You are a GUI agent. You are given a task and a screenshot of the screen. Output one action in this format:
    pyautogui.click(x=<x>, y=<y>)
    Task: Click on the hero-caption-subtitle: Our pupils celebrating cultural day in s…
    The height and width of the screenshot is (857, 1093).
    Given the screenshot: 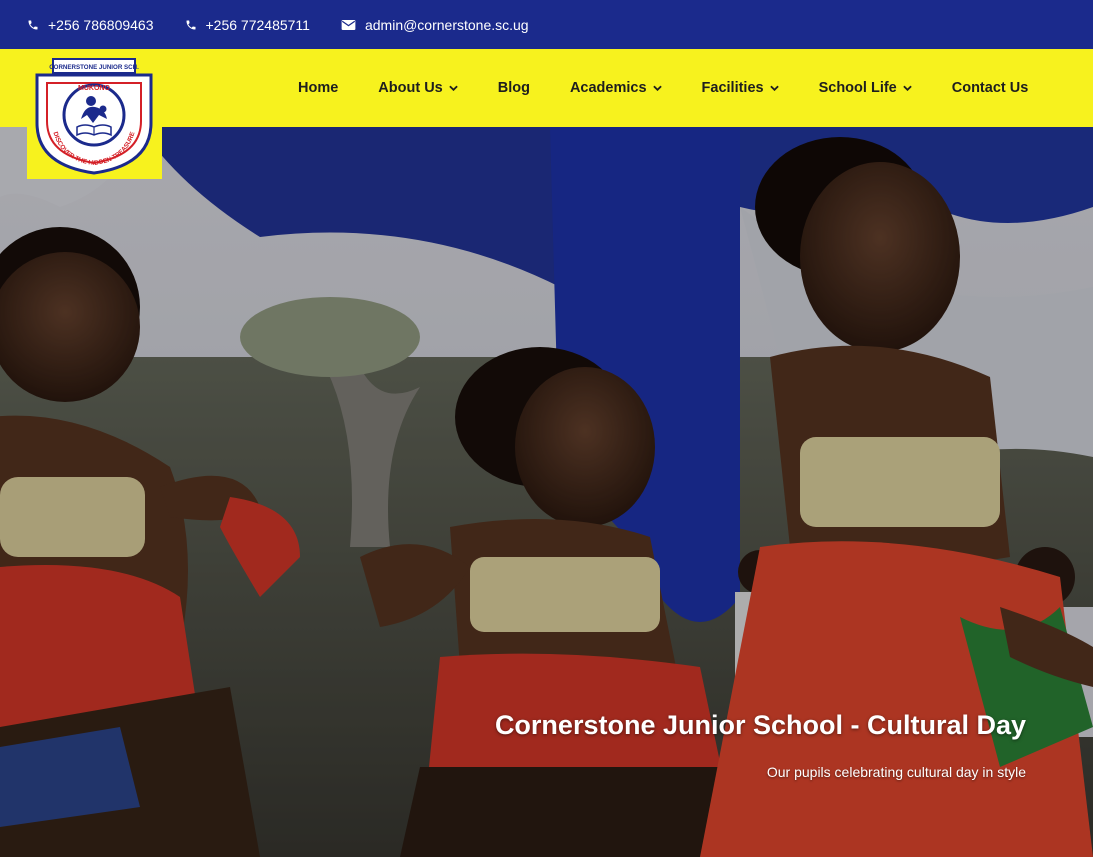 What is the action you would take?
    pyautogui.click(x=896, y=772)
    